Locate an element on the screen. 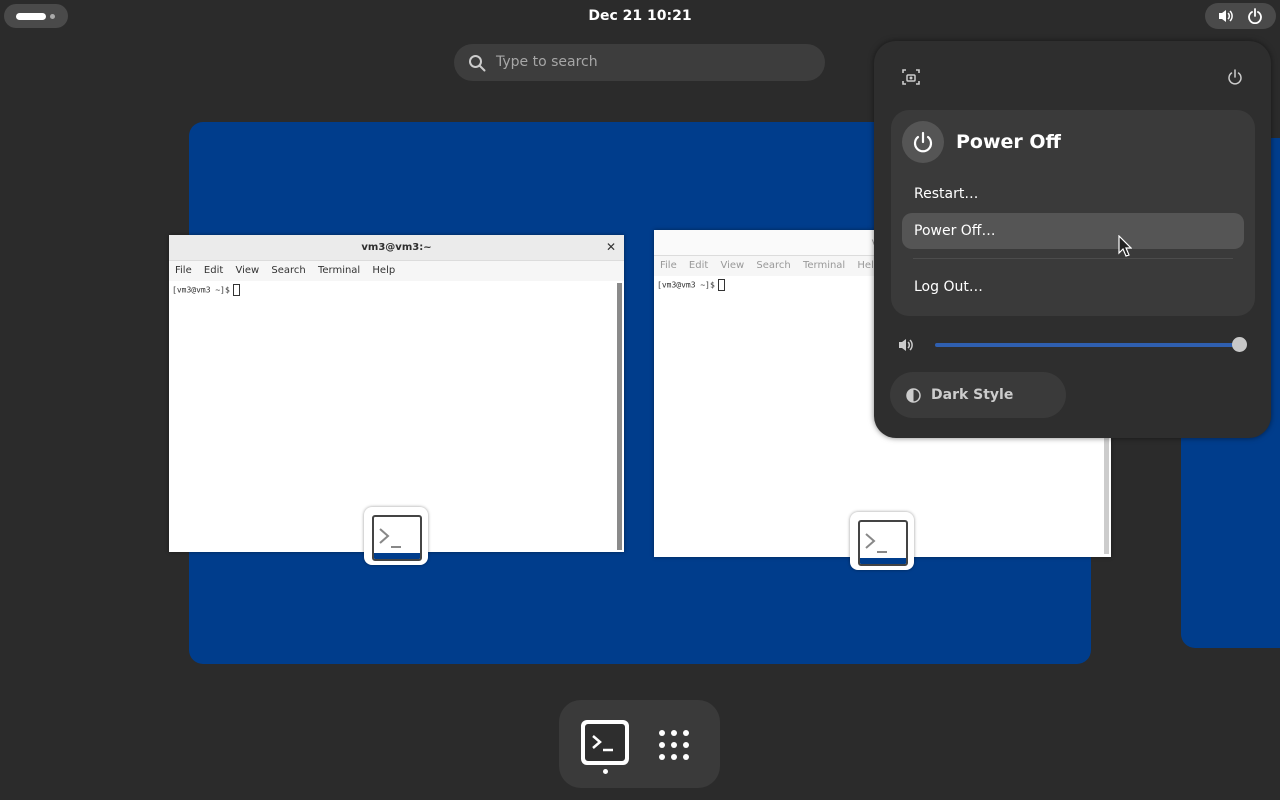 Image resolution: width=1280 pixels, height=800 pixels. clock: Dec 21 10:21 is located at coordinates (640, 16).